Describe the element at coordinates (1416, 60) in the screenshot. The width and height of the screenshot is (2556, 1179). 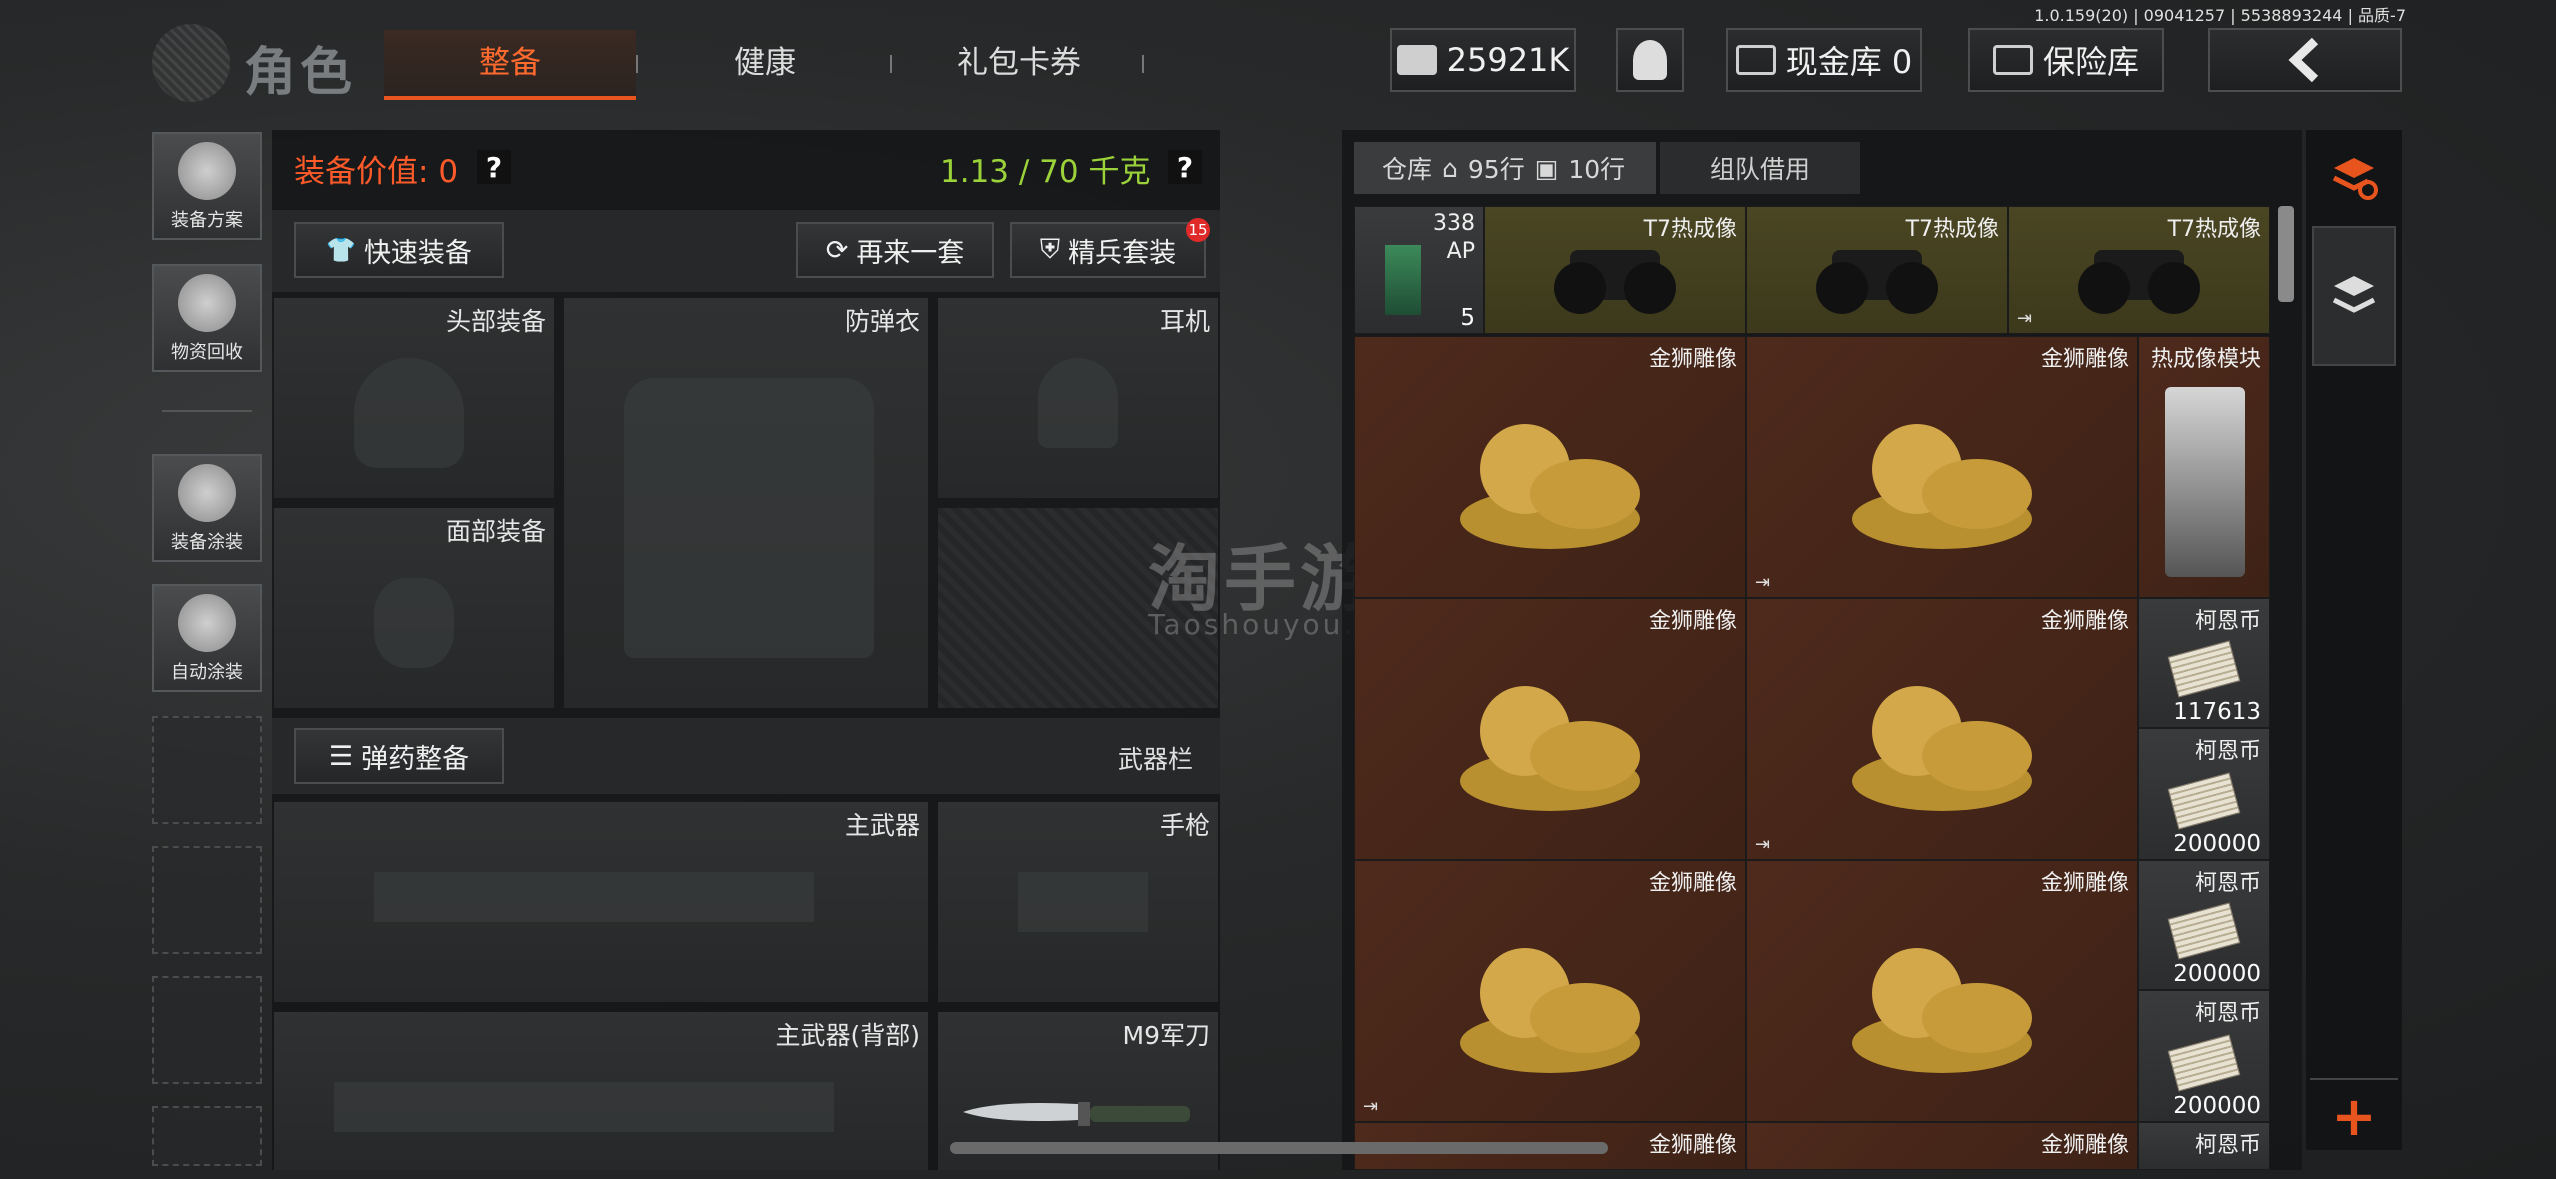
I see `money-icon` at that location.